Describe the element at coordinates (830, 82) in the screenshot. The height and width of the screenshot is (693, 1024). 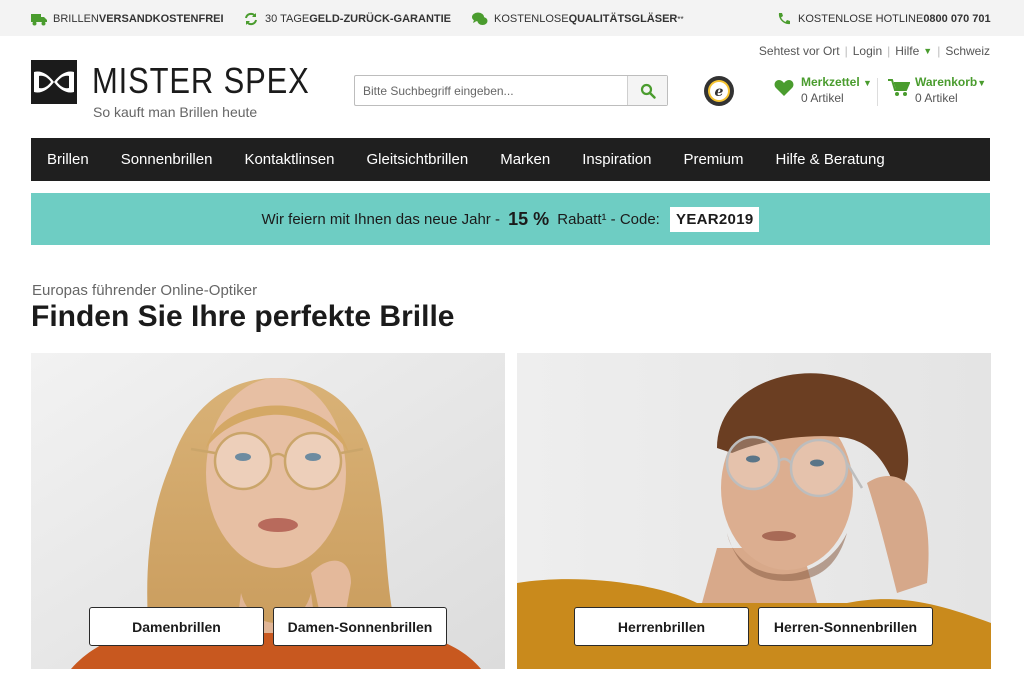
I see `wishlist-label: Merkzettel` at that location.